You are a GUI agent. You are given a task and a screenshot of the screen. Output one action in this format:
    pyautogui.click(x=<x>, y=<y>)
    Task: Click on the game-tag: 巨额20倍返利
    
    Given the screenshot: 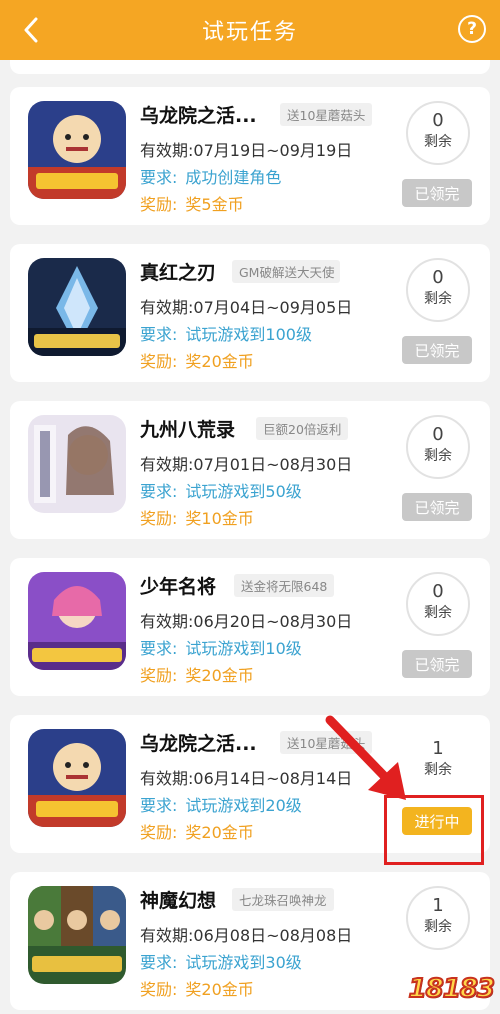 What is the action you would take?
    pyautogui.click(x=302, y=428)
    